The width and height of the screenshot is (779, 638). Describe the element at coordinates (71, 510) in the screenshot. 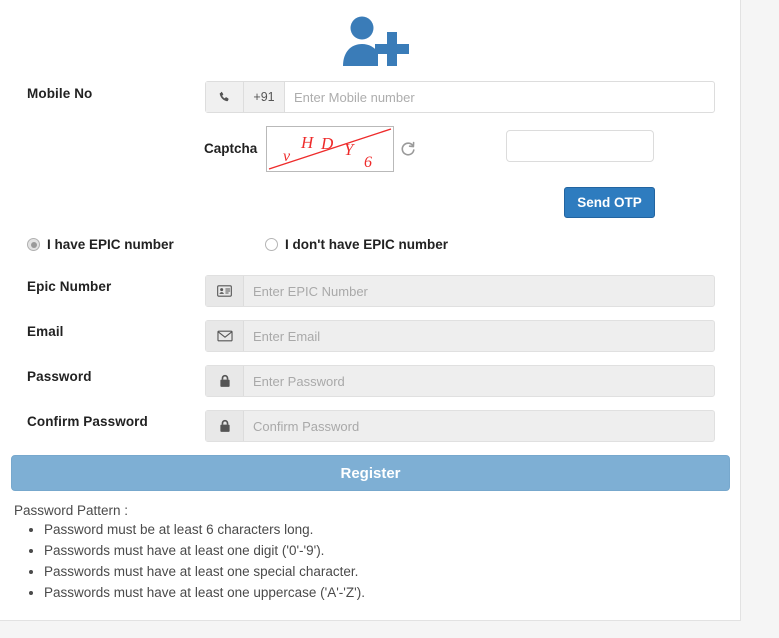

I see `password-pattern-title: Password Pattern :` at that location.